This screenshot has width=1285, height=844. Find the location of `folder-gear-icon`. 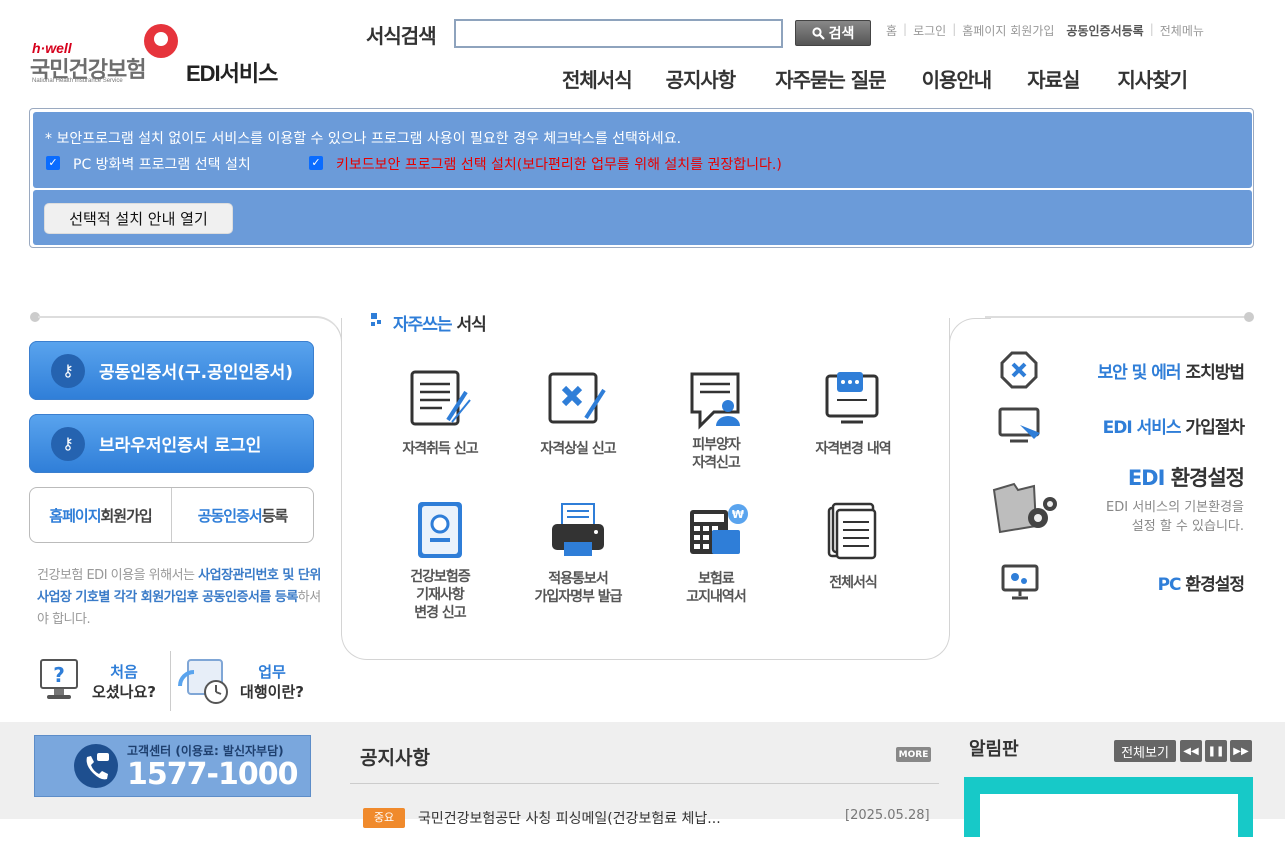

folder-gear-icon is located at coordinates (1024, 508).